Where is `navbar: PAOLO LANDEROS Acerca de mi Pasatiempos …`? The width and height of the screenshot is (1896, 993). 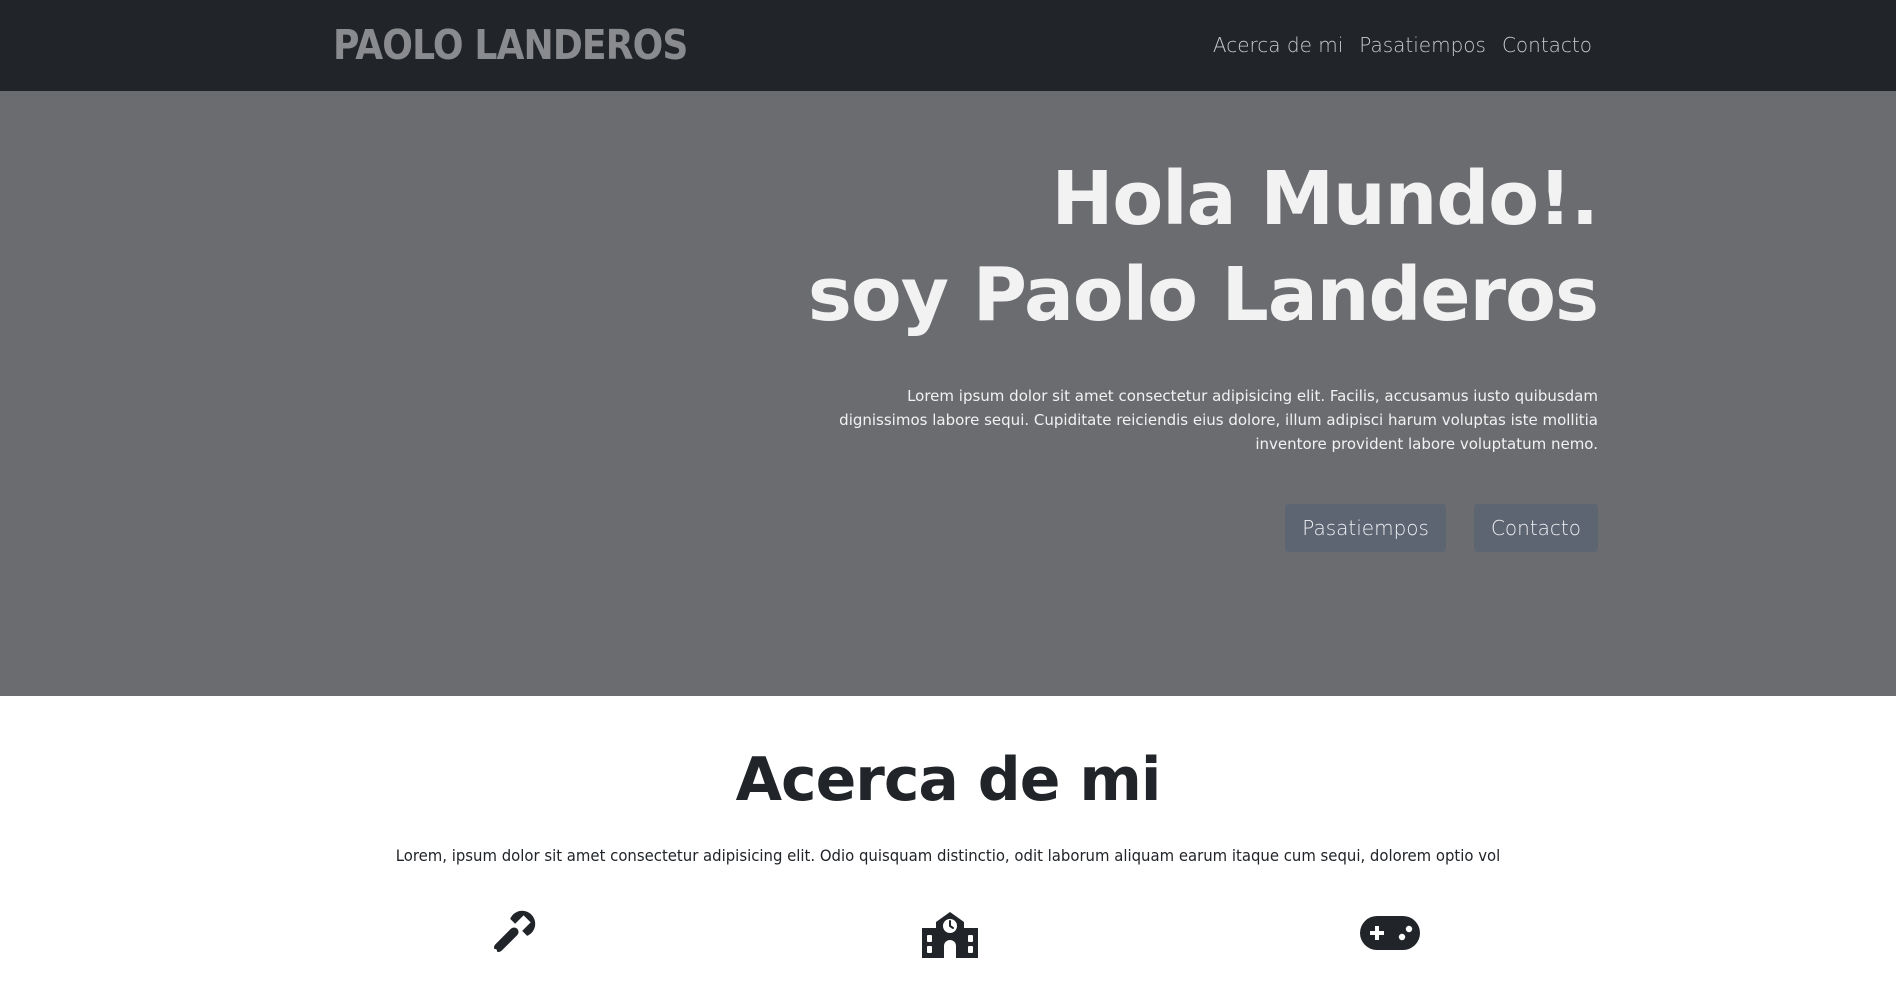
navbar: PAOLO LANDEROS Acerca de mi Pasatiempos … is located at coordinates (948, 45).